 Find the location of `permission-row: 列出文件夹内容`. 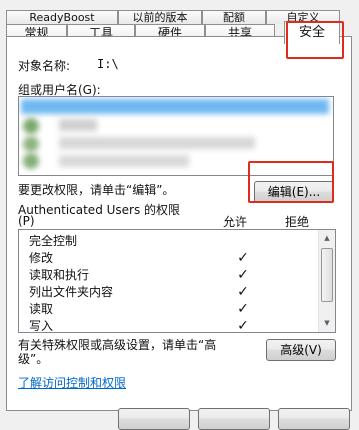

permission-row: 列出文件夹内容 is located at coordinates (71, 292).